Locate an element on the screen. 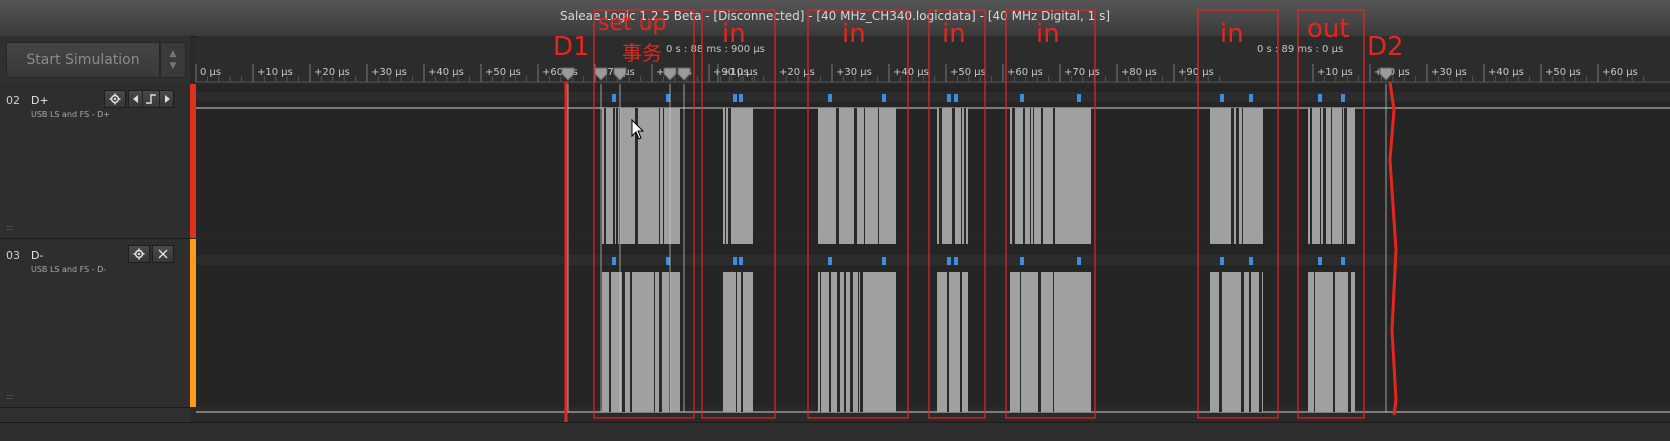  d2-marker-line is located at coordinates (1393, 248).